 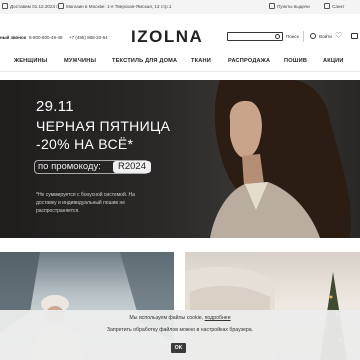 What do you see at coordinates (338, 36) in the screenshot?
I see `favorites-heart-icon: ♡` at bounding box center [338, 36].